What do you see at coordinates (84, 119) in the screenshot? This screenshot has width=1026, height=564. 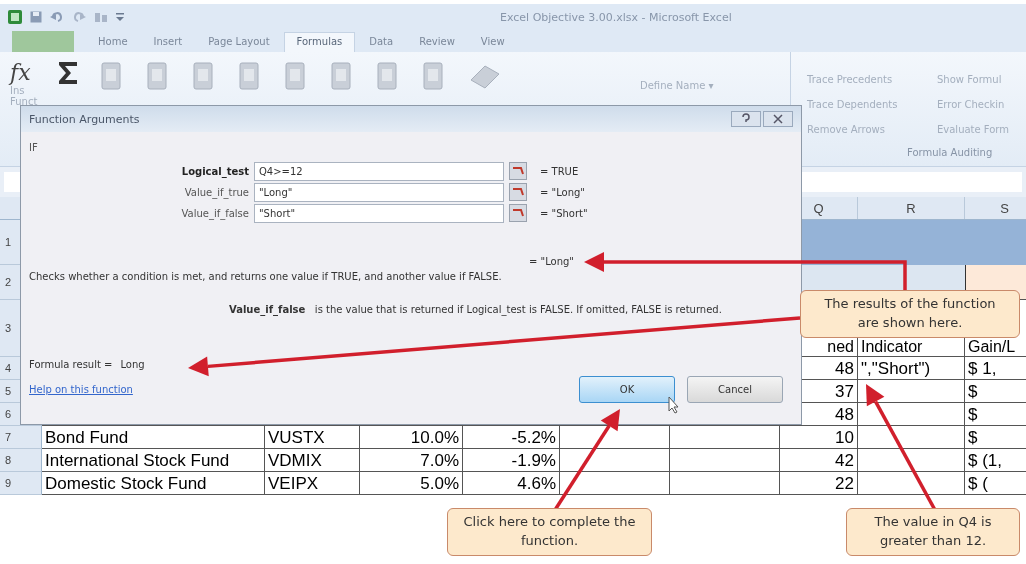 I see `dialog-title: Function Arguments` at bounding box center [84, 119].